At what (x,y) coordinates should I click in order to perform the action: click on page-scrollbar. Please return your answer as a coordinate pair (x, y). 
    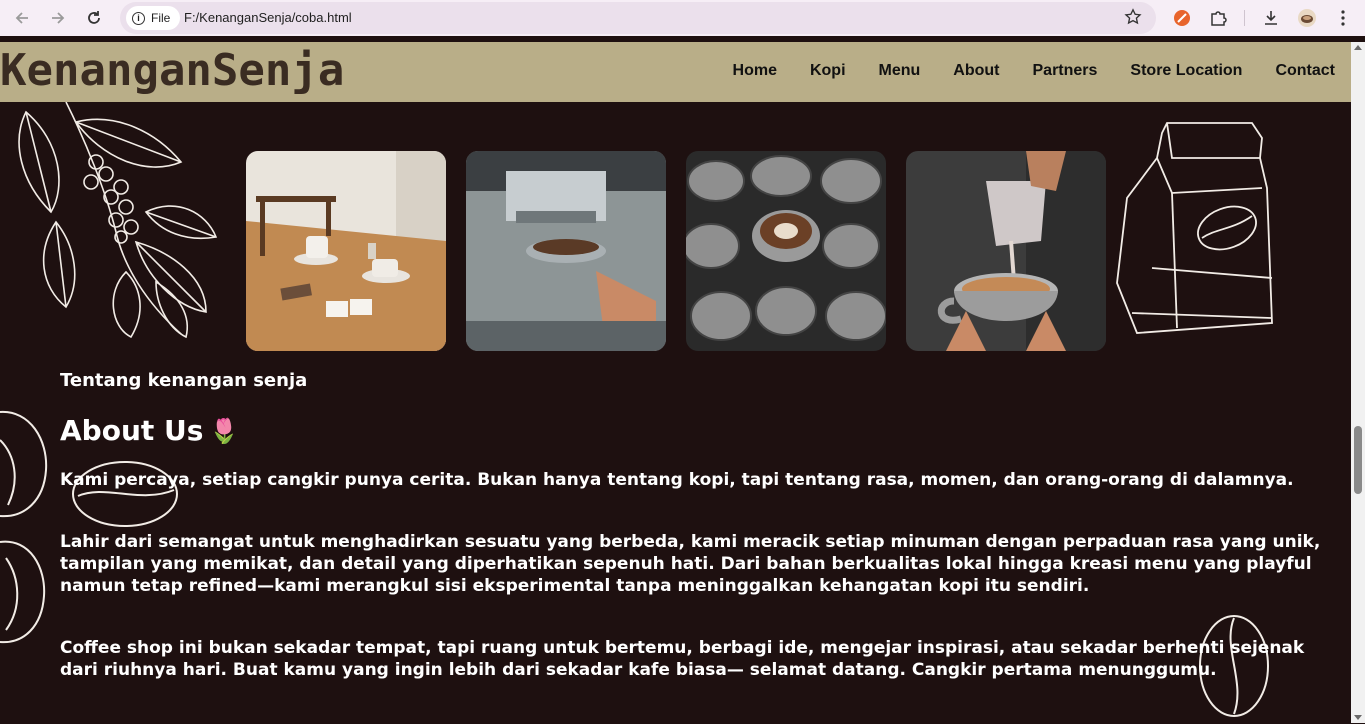
    Looking at the image, I should click on (1358, 382).